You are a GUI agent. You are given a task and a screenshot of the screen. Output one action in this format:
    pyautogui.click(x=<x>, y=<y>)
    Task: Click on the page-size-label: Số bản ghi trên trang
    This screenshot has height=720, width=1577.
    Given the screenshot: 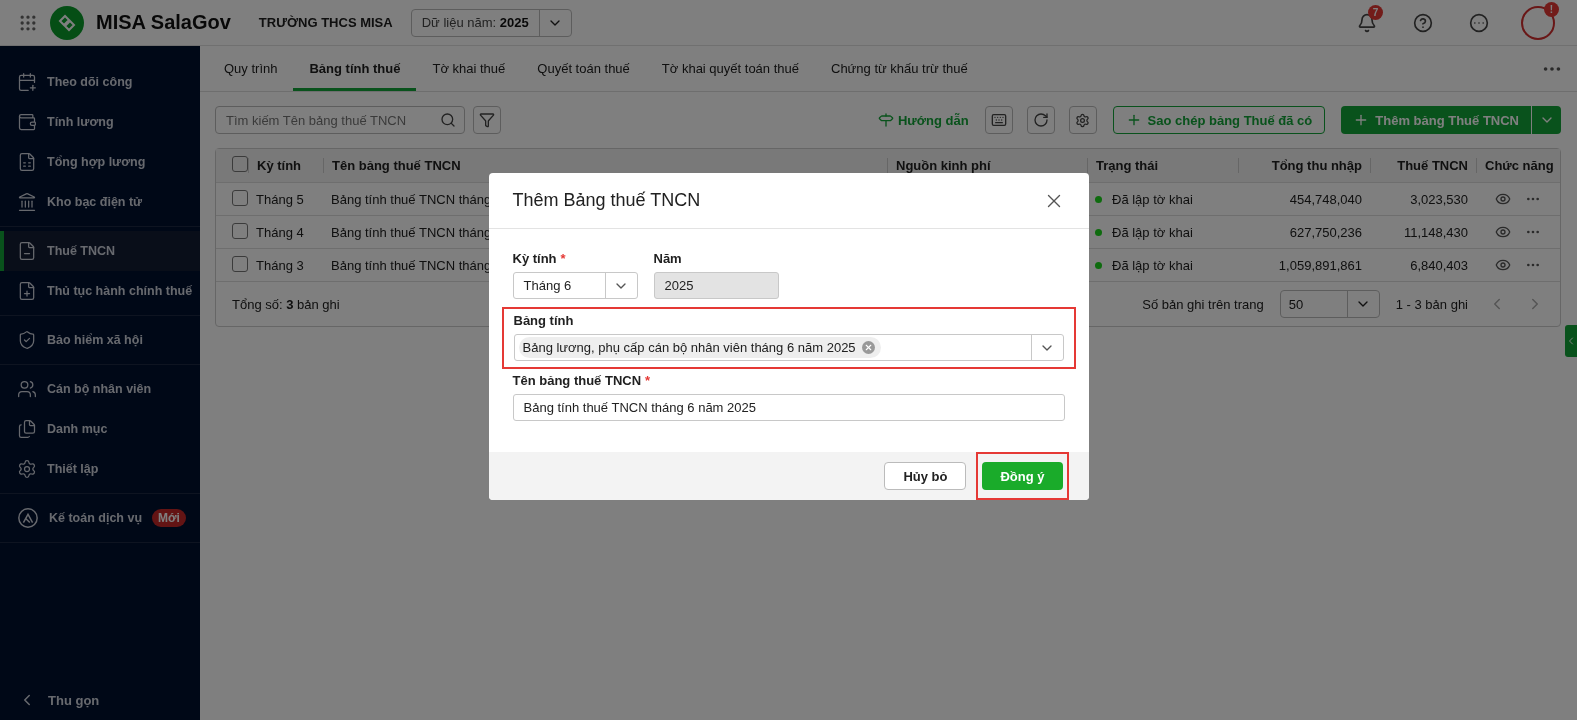 What is the action you would take?
    pyautogui.click(x=1203, y=304)
    